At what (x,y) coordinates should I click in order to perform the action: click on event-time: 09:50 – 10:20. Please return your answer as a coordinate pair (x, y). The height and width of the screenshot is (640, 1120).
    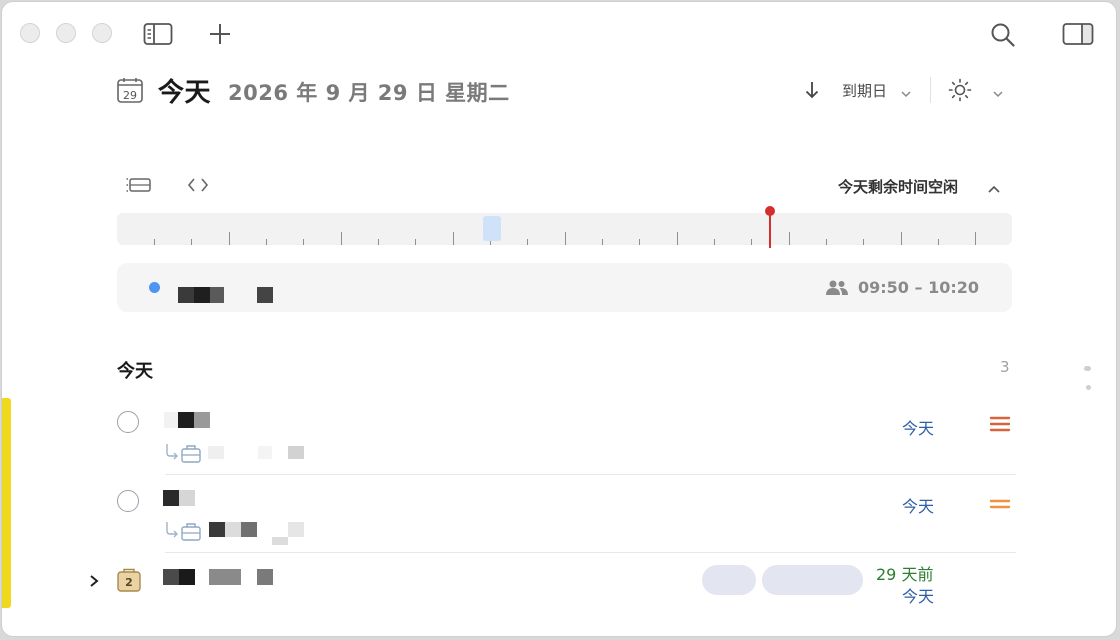
    Looking at the image, I should click on (918, 287).